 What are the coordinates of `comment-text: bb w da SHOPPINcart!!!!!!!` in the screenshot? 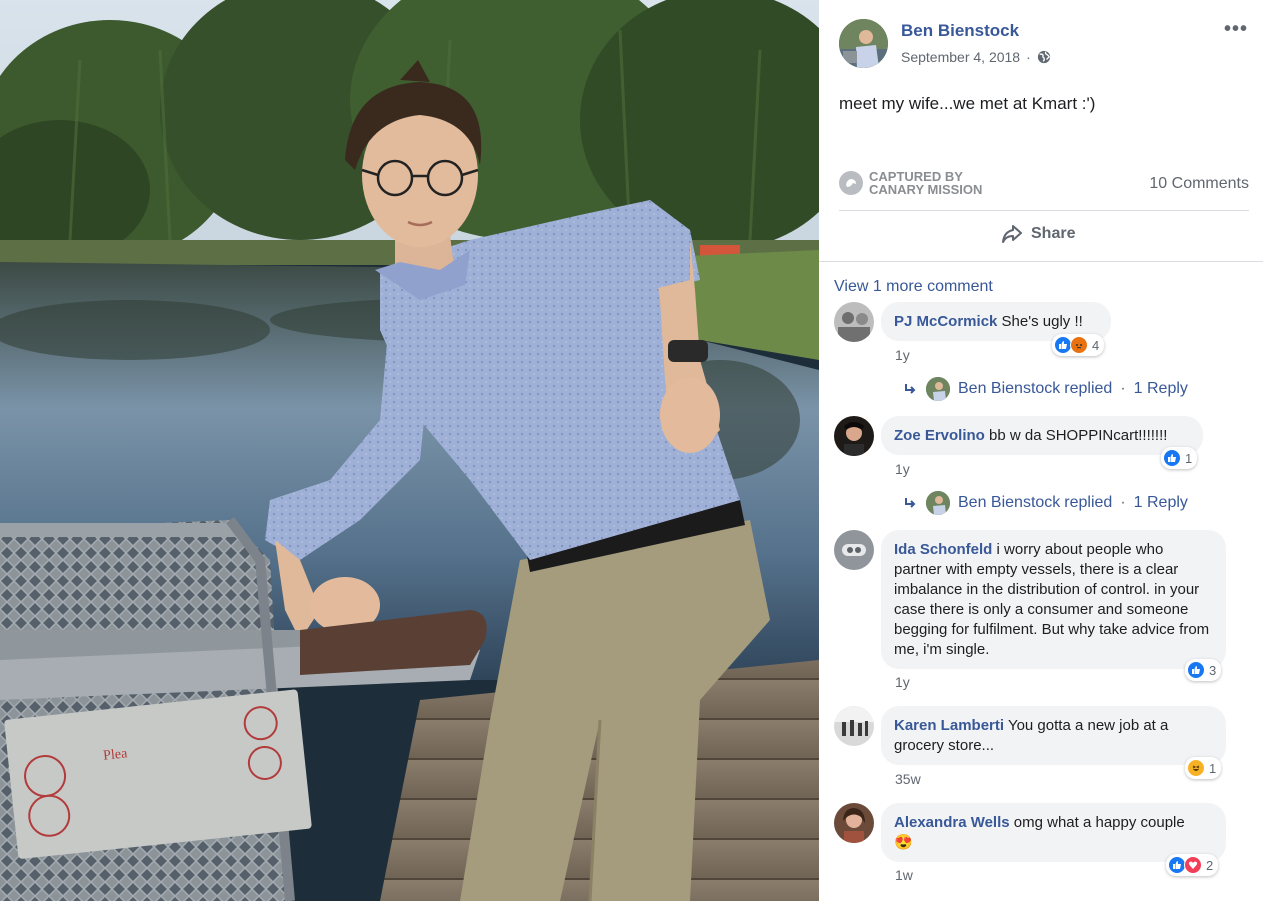 It's located at (1078, 435).